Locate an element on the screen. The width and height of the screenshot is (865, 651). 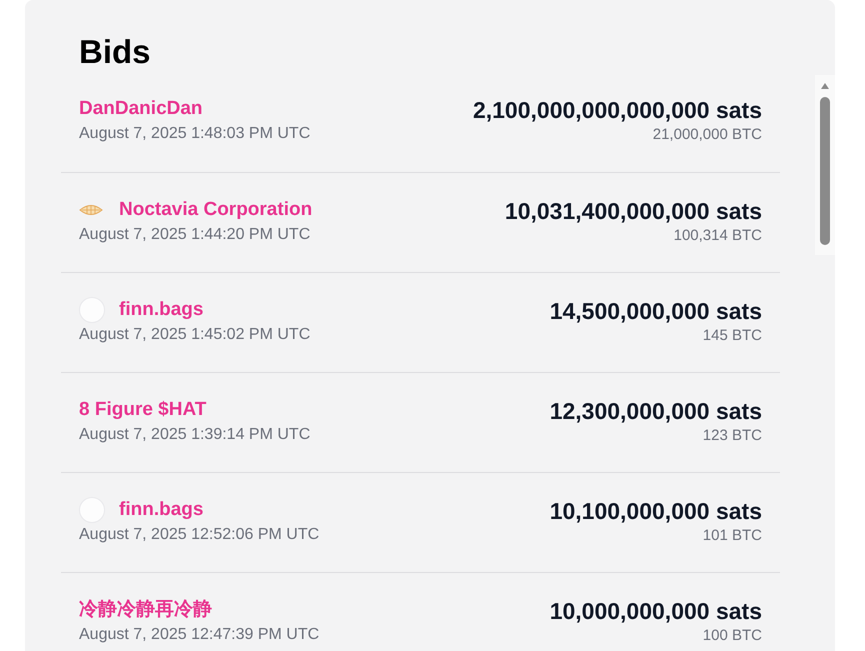
bidder-link: DanDanicDan is located at coordinates (141, 109).